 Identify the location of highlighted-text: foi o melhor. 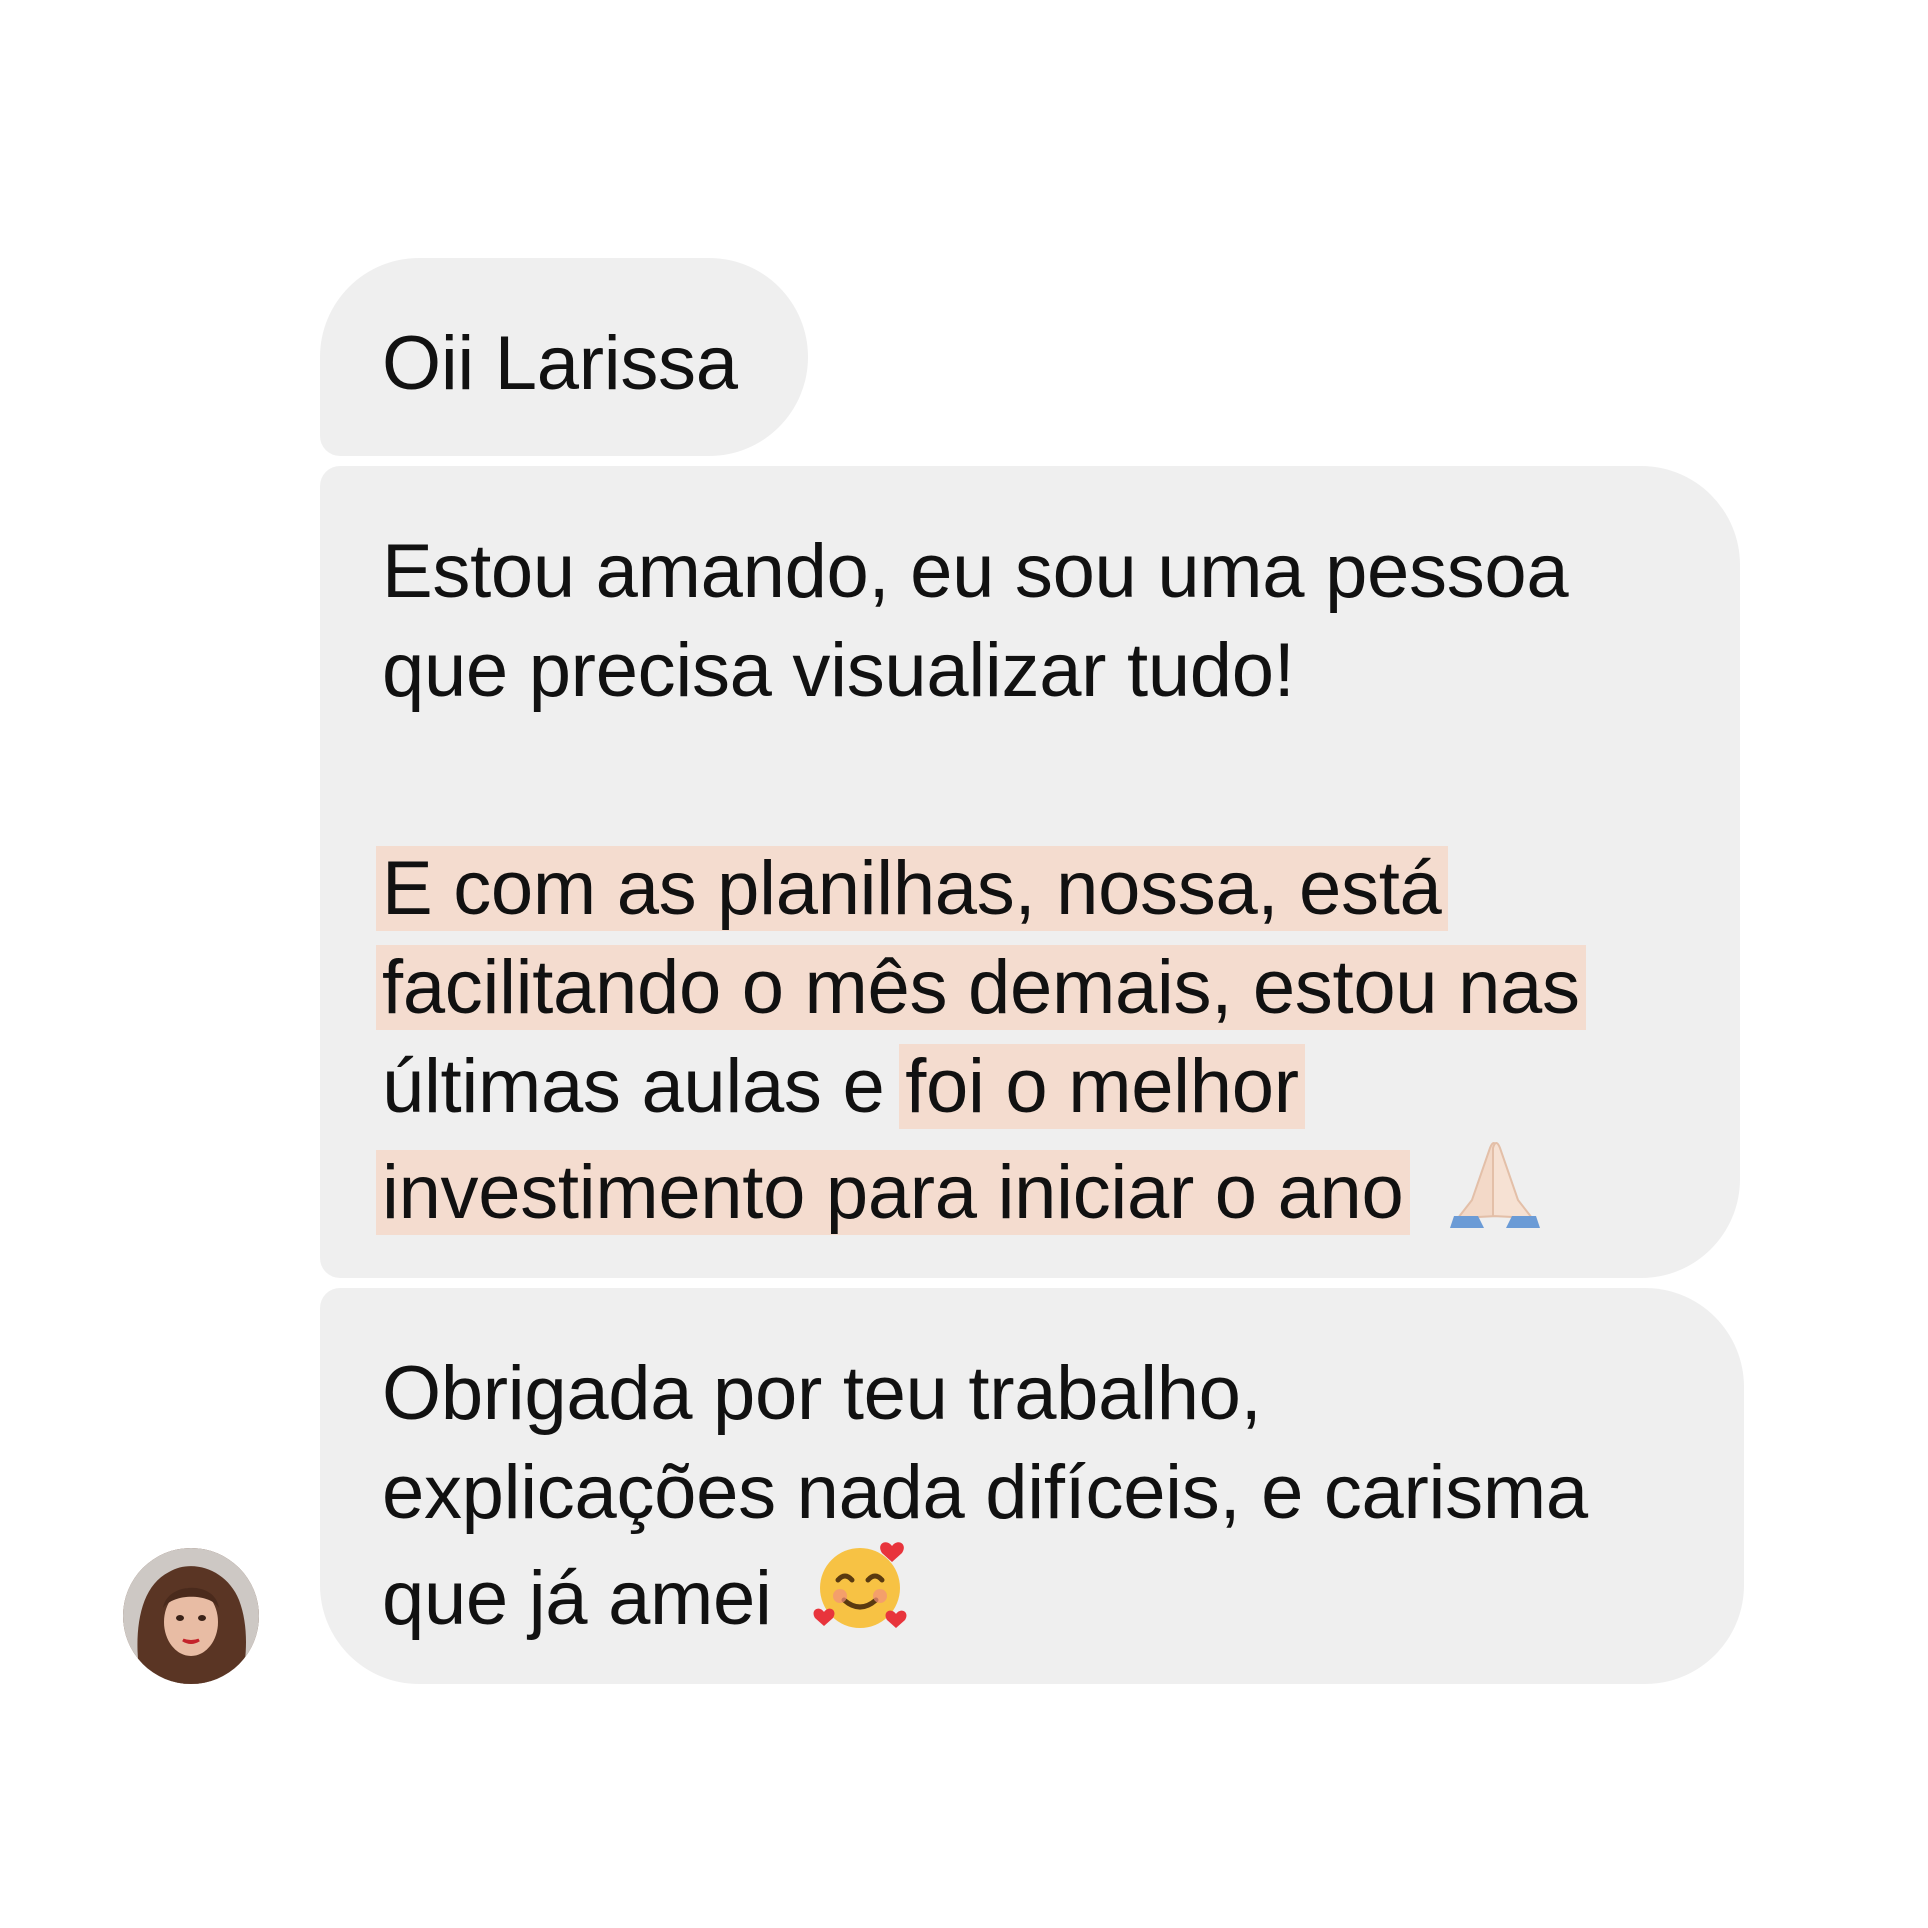
(1102, 1086).